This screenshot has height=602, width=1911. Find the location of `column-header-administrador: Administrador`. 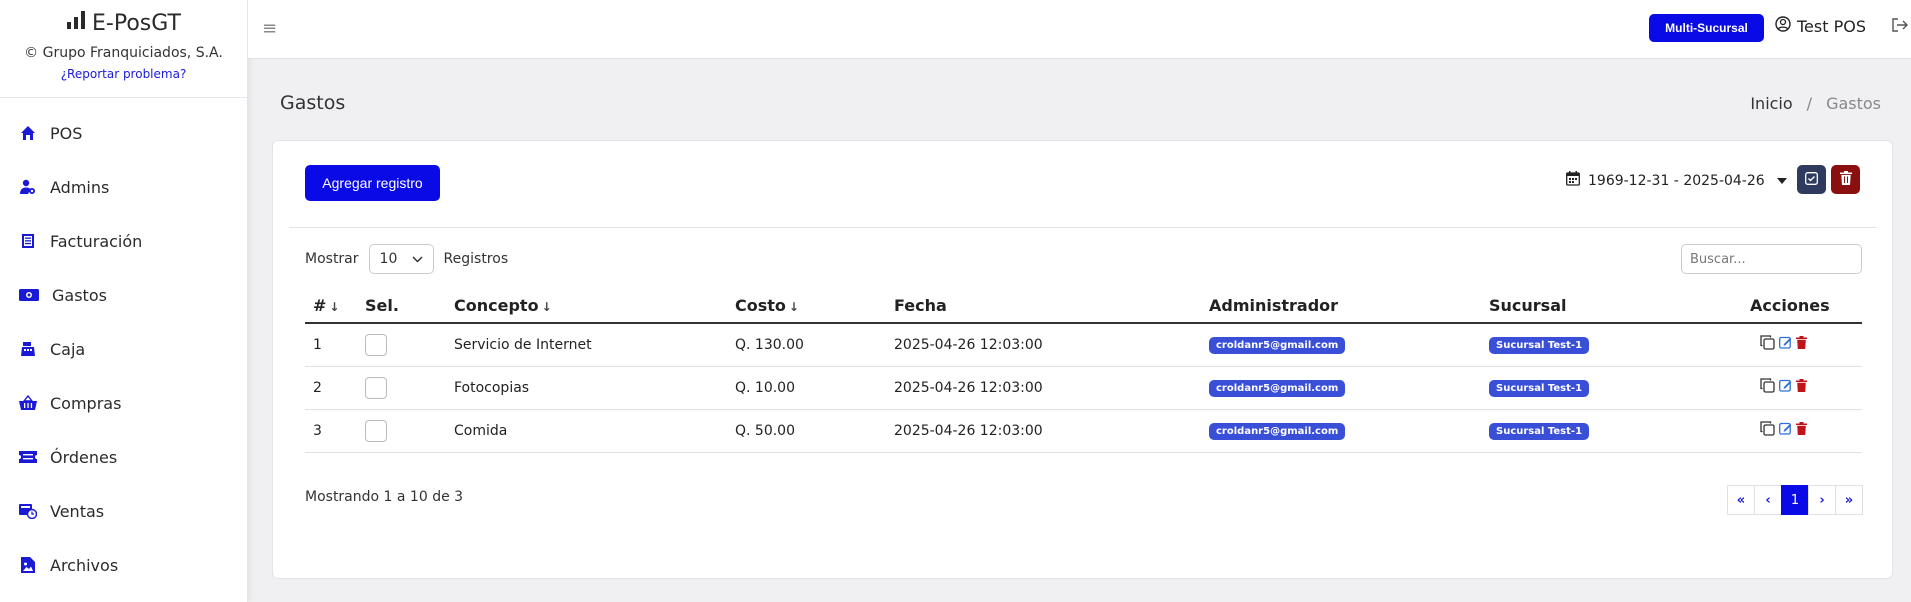

column-header-administrador: Administrador is located at coordinates (1341, 306).